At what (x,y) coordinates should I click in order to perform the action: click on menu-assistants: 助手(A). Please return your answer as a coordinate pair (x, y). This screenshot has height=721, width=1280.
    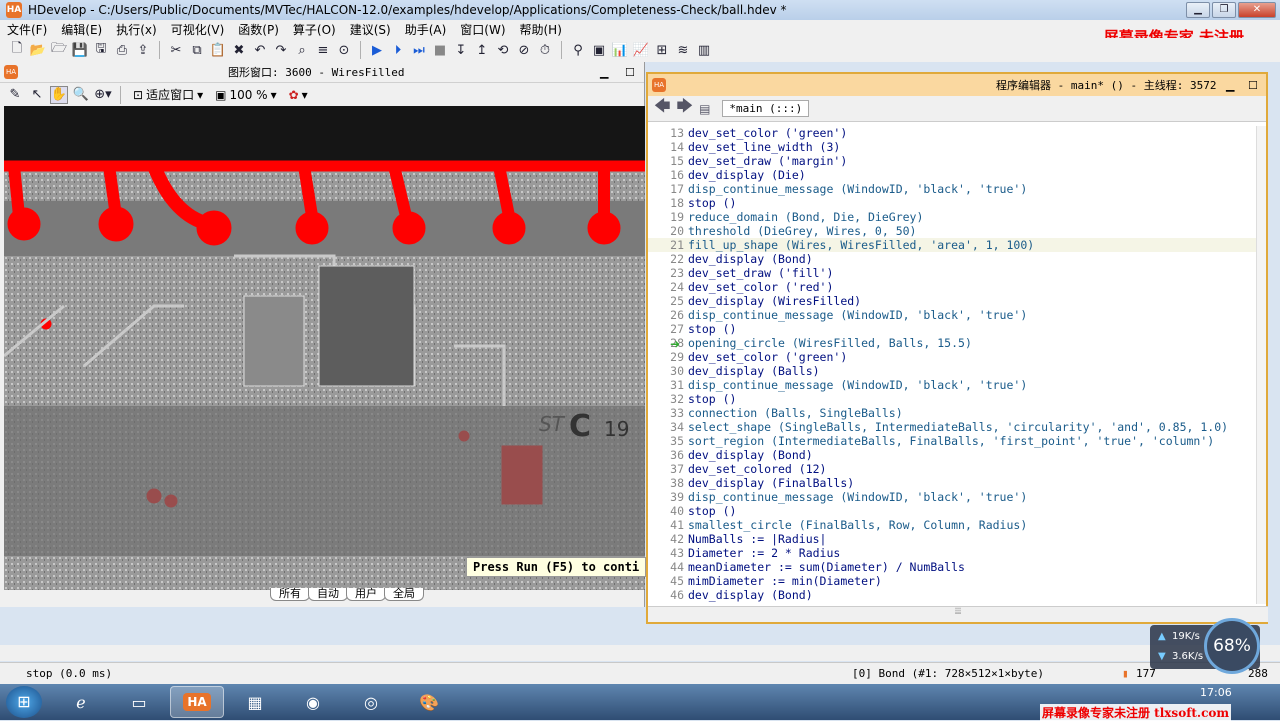
    Looking at the image, I should click on (426, 29).